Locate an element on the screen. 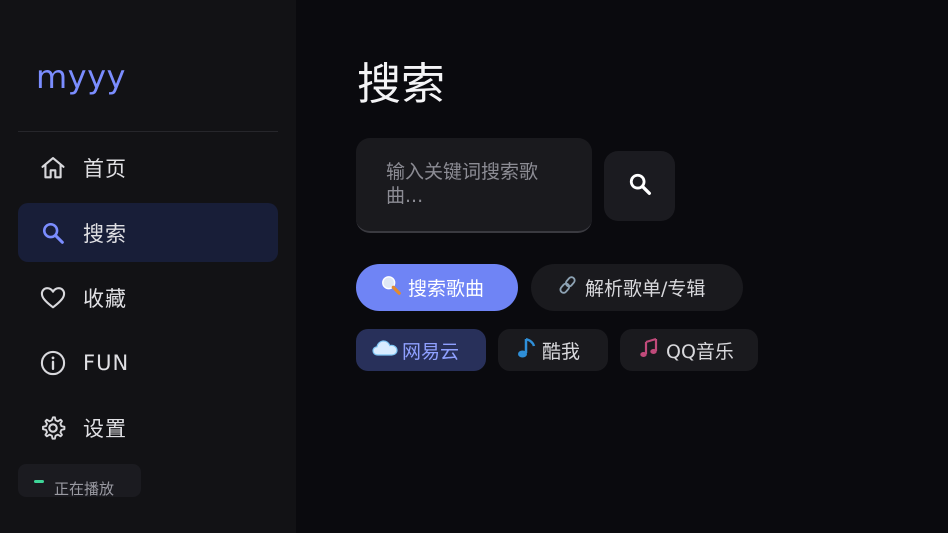 The height and width of the screenshot is (533, 948). magnifier-emoji-icon is located at coordinates (391, 287).